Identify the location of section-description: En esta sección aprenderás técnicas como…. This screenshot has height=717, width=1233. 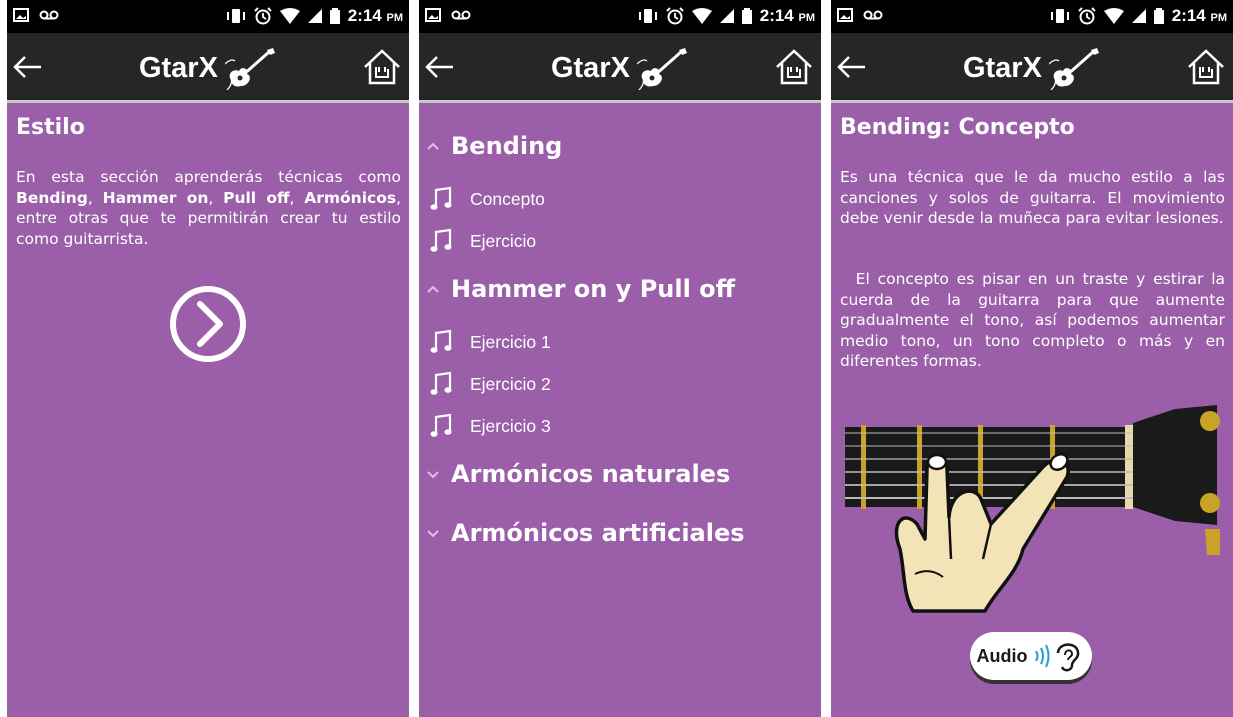
(209, 208).